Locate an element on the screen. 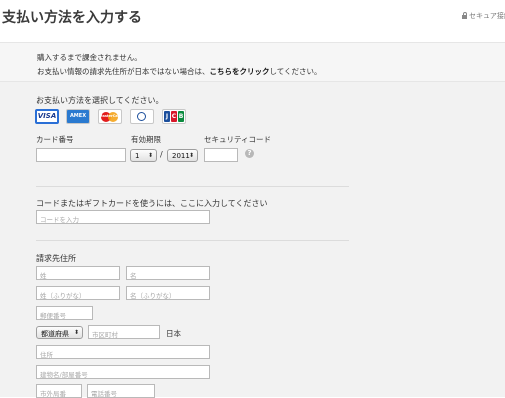  prefecture-select: 都道府県 ⬍ is located at coordinates (59, 332).